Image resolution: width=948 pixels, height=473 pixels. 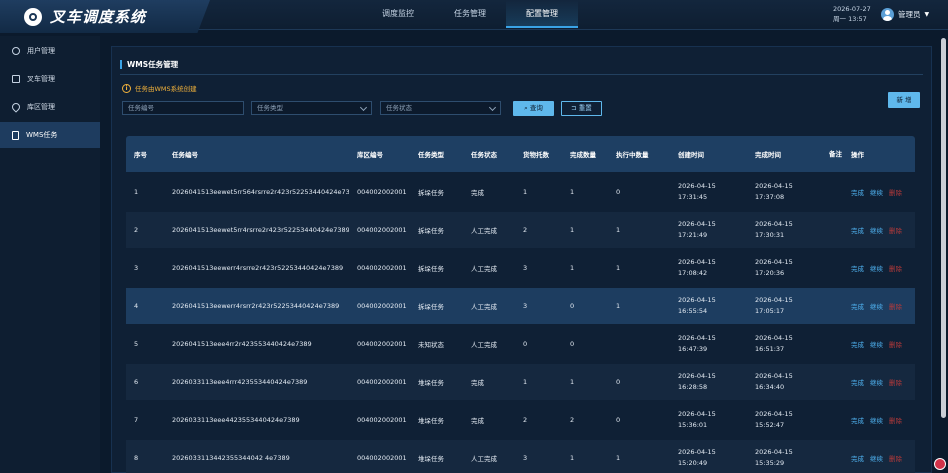 I want to click on sidebar-item-label: WMS任务, so click(x=42, y=135).